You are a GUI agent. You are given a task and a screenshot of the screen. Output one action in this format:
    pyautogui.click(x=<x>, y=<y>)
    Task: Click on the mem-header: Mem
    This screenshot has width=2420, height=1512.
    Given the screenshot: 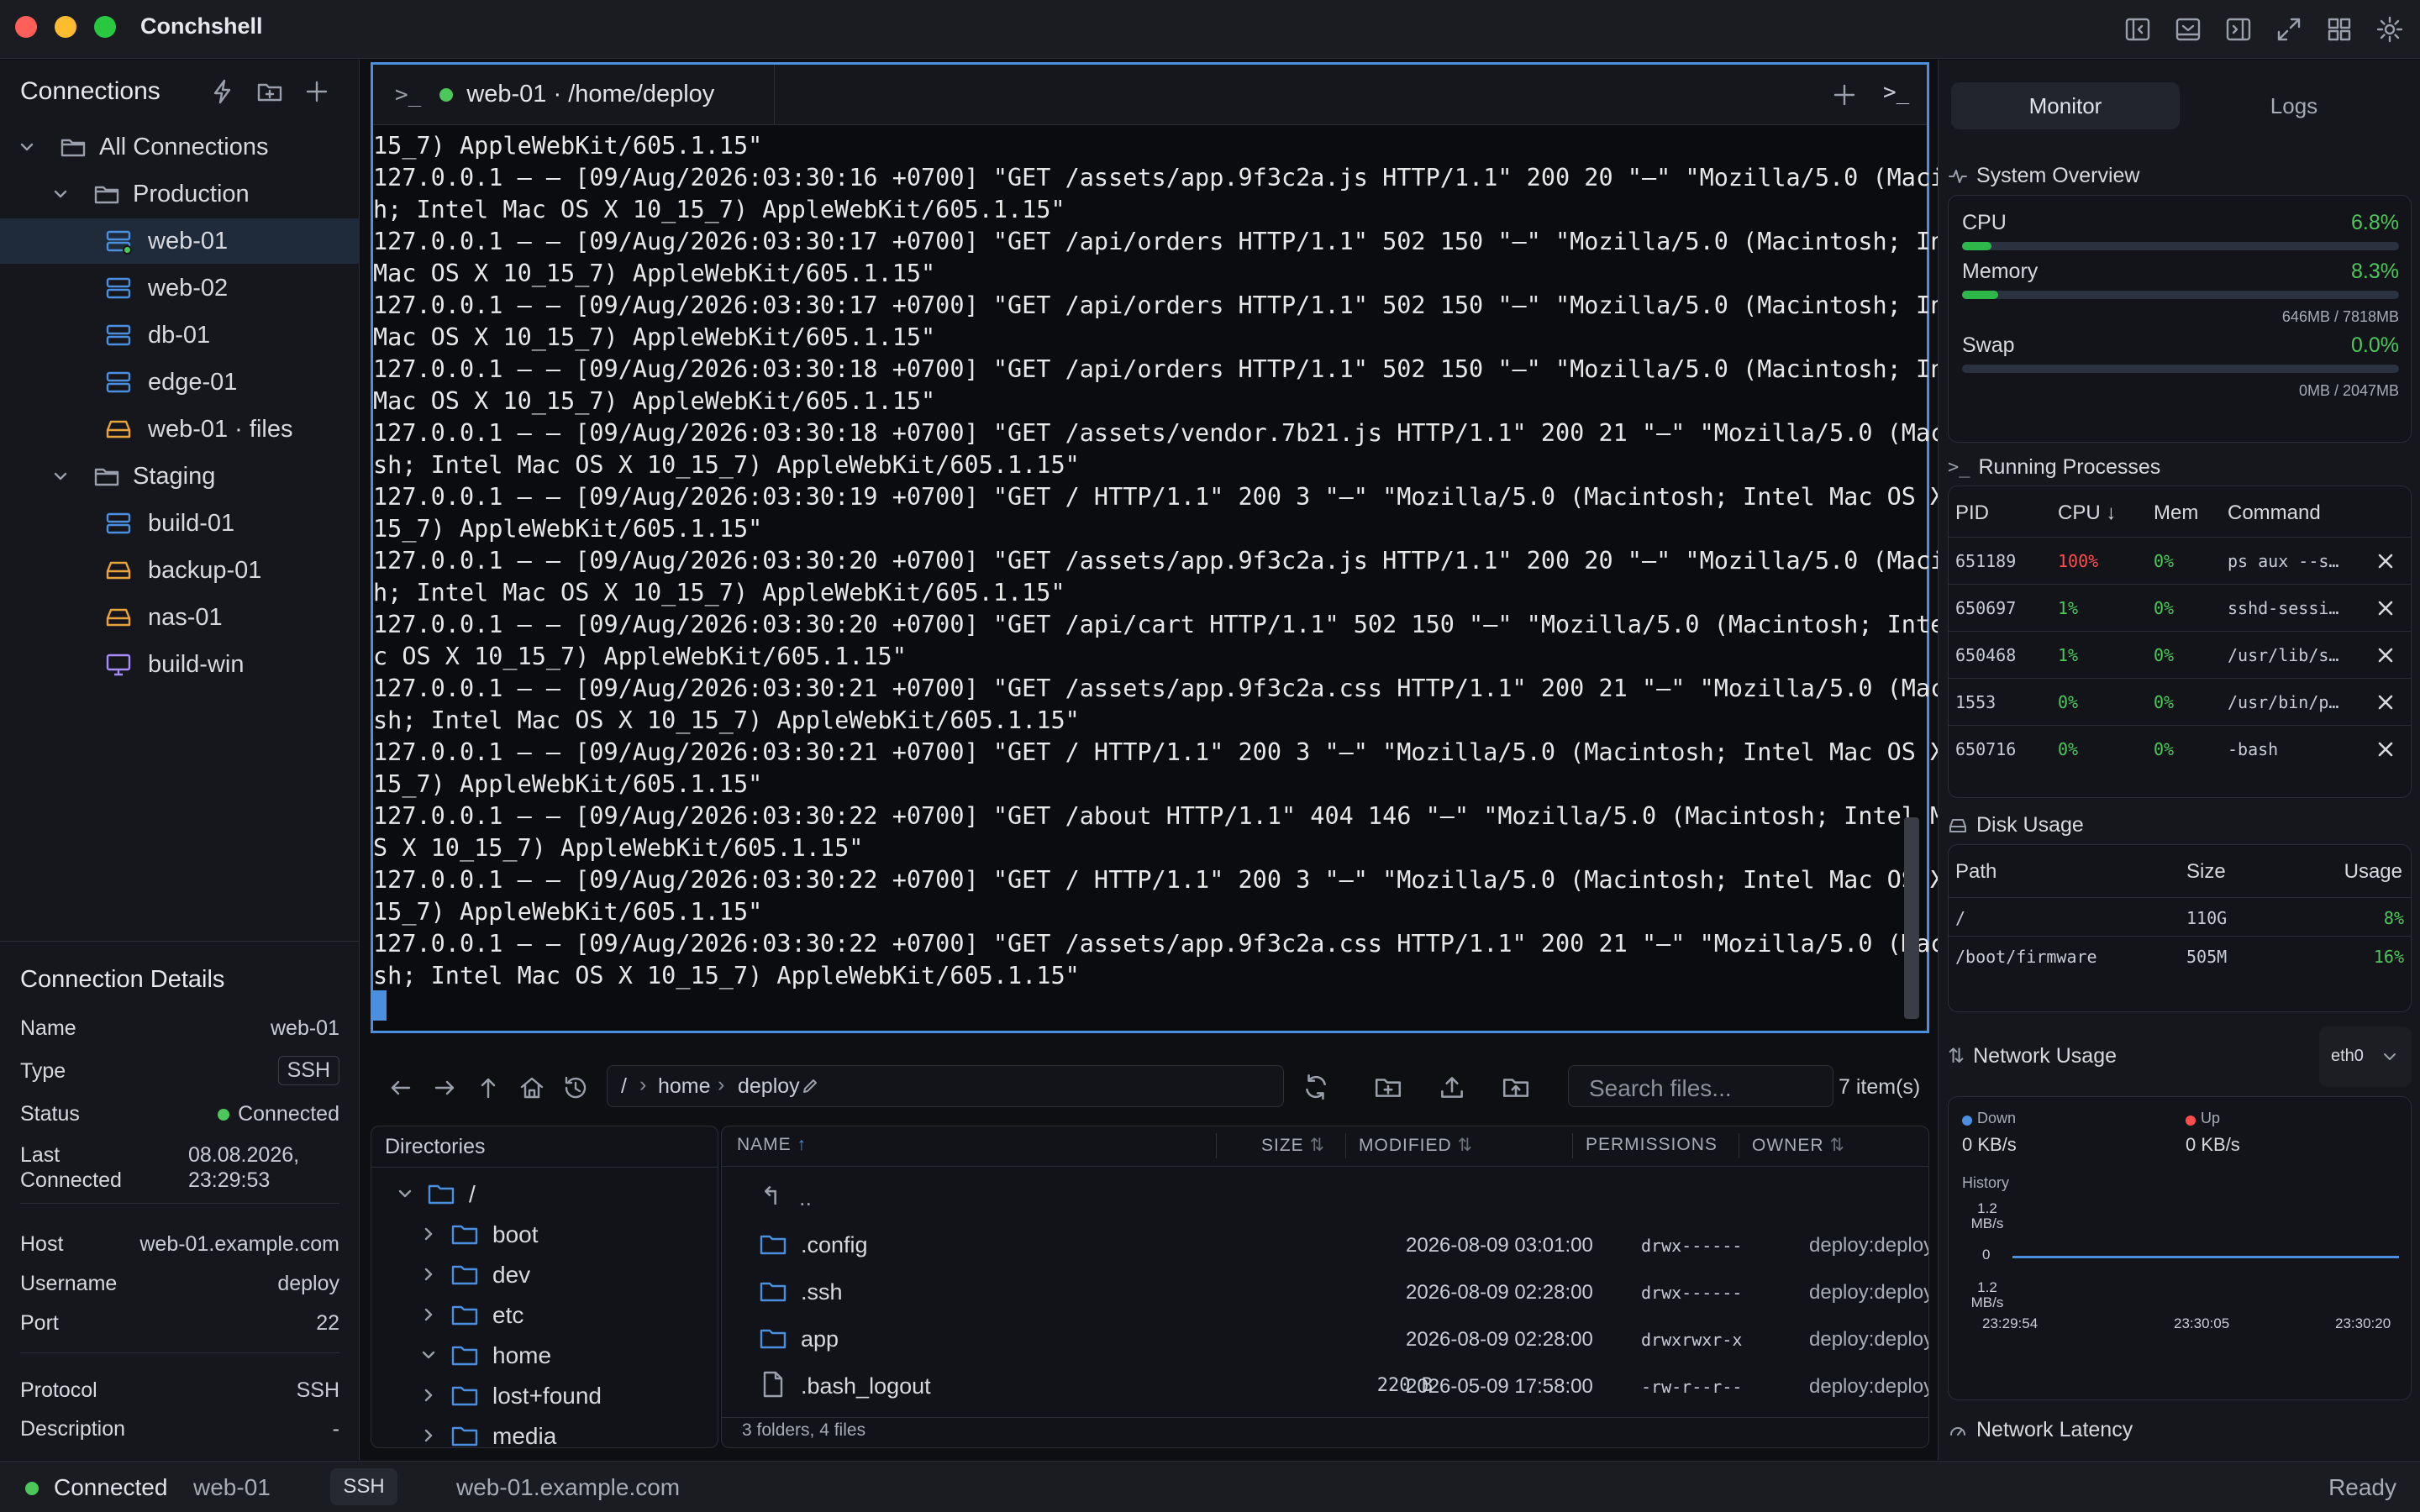 What is the action you would take?
    pyautogui.click(x=2176, y=513)
    